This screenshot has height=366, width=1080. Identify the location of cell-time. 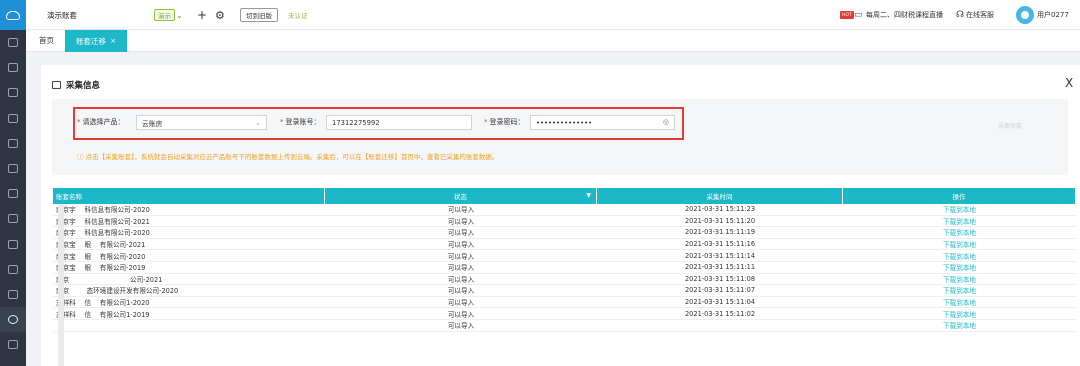
(720, 325).